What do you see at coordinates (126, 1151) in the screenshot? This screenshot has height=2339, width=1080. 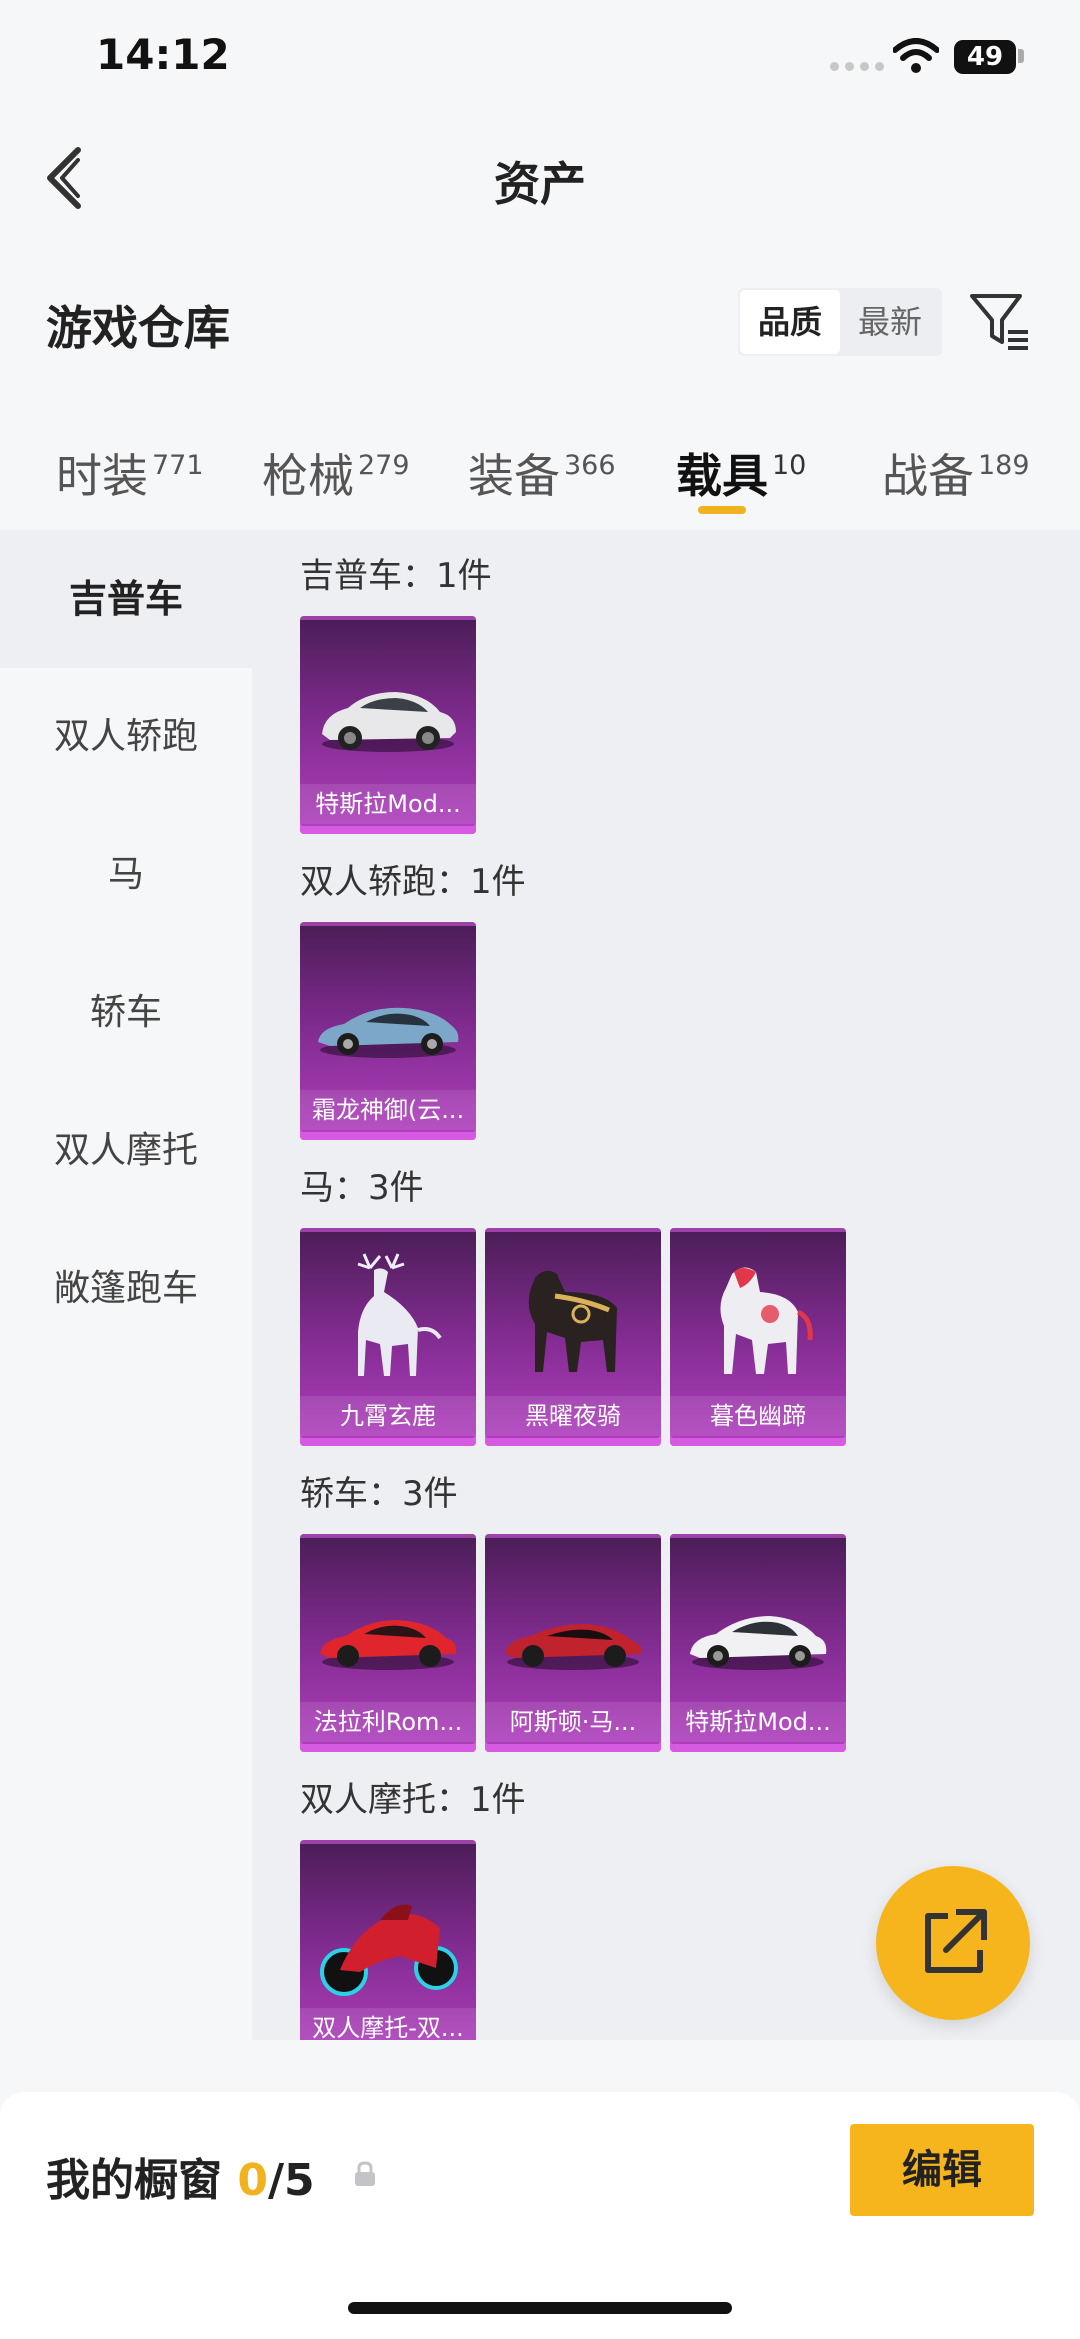 I see `sidebar-item-motorbike: 双人摩托` at bounding box center [126, 1151].